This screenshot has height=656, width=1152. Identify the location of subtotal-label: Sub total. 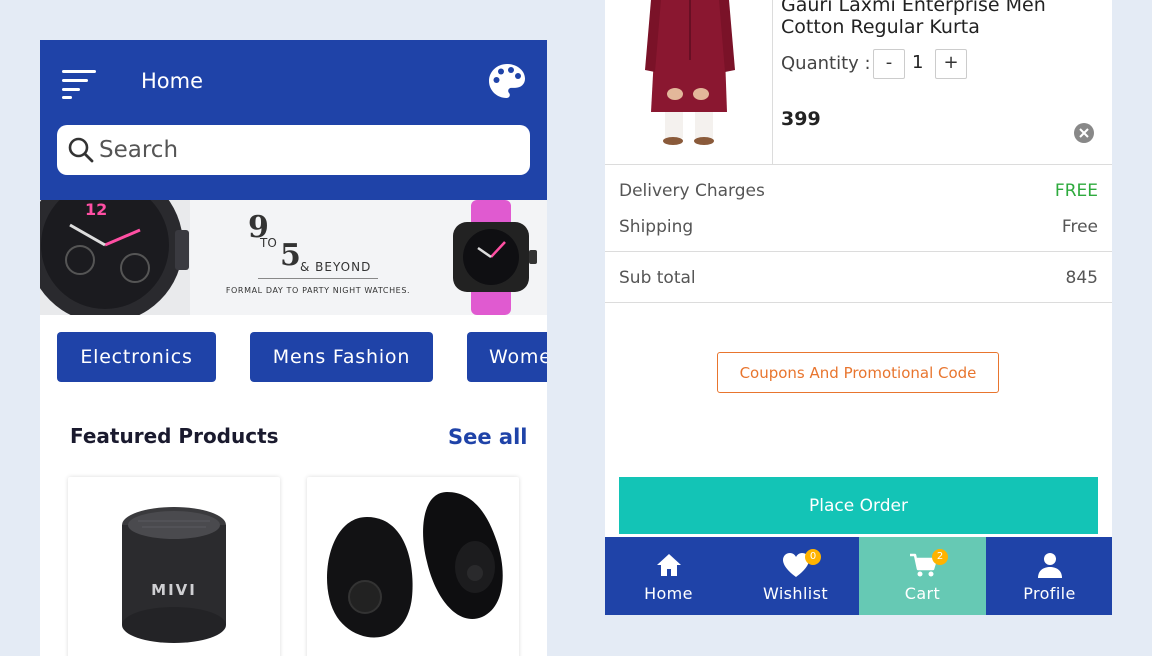
(657, 278).